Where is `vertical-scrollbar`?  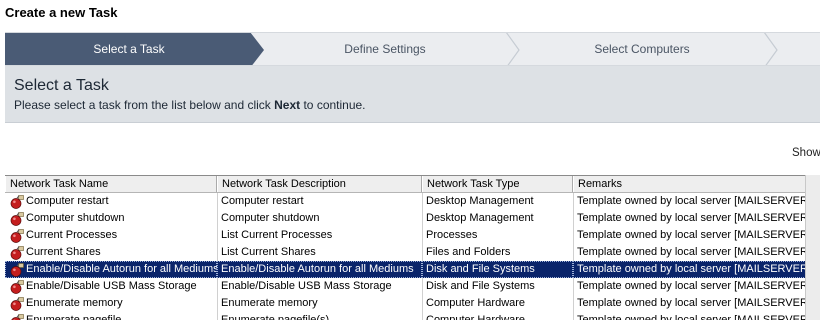 vertical-scrollbar is located at coordinates (812, 247).